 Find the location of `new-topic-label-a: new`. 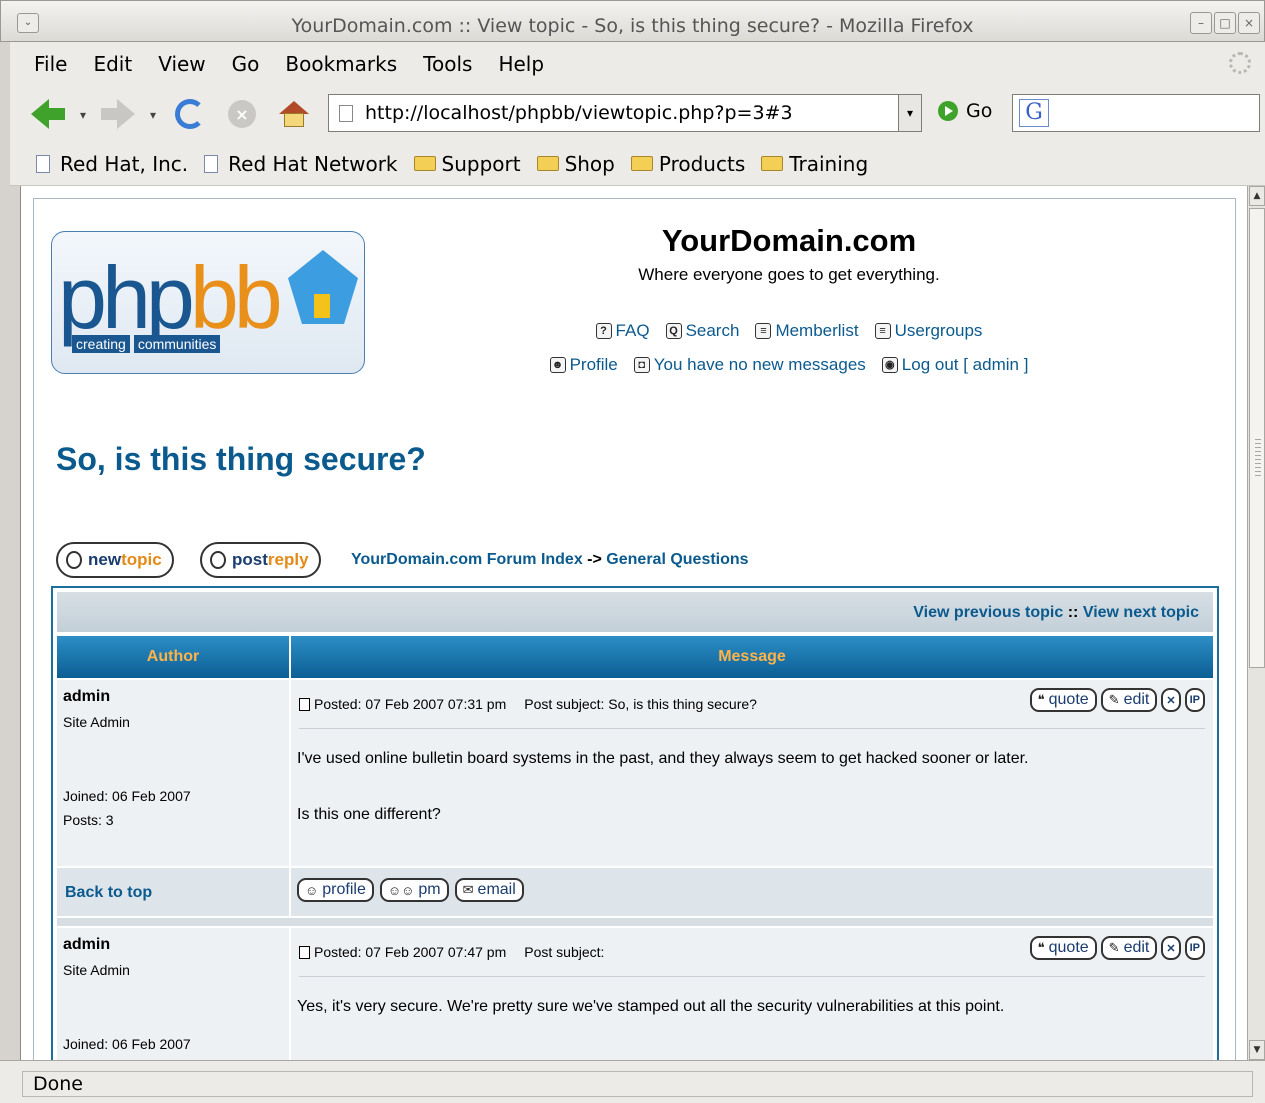

new-topic-label-a: new is located at coordinates (105, 559).